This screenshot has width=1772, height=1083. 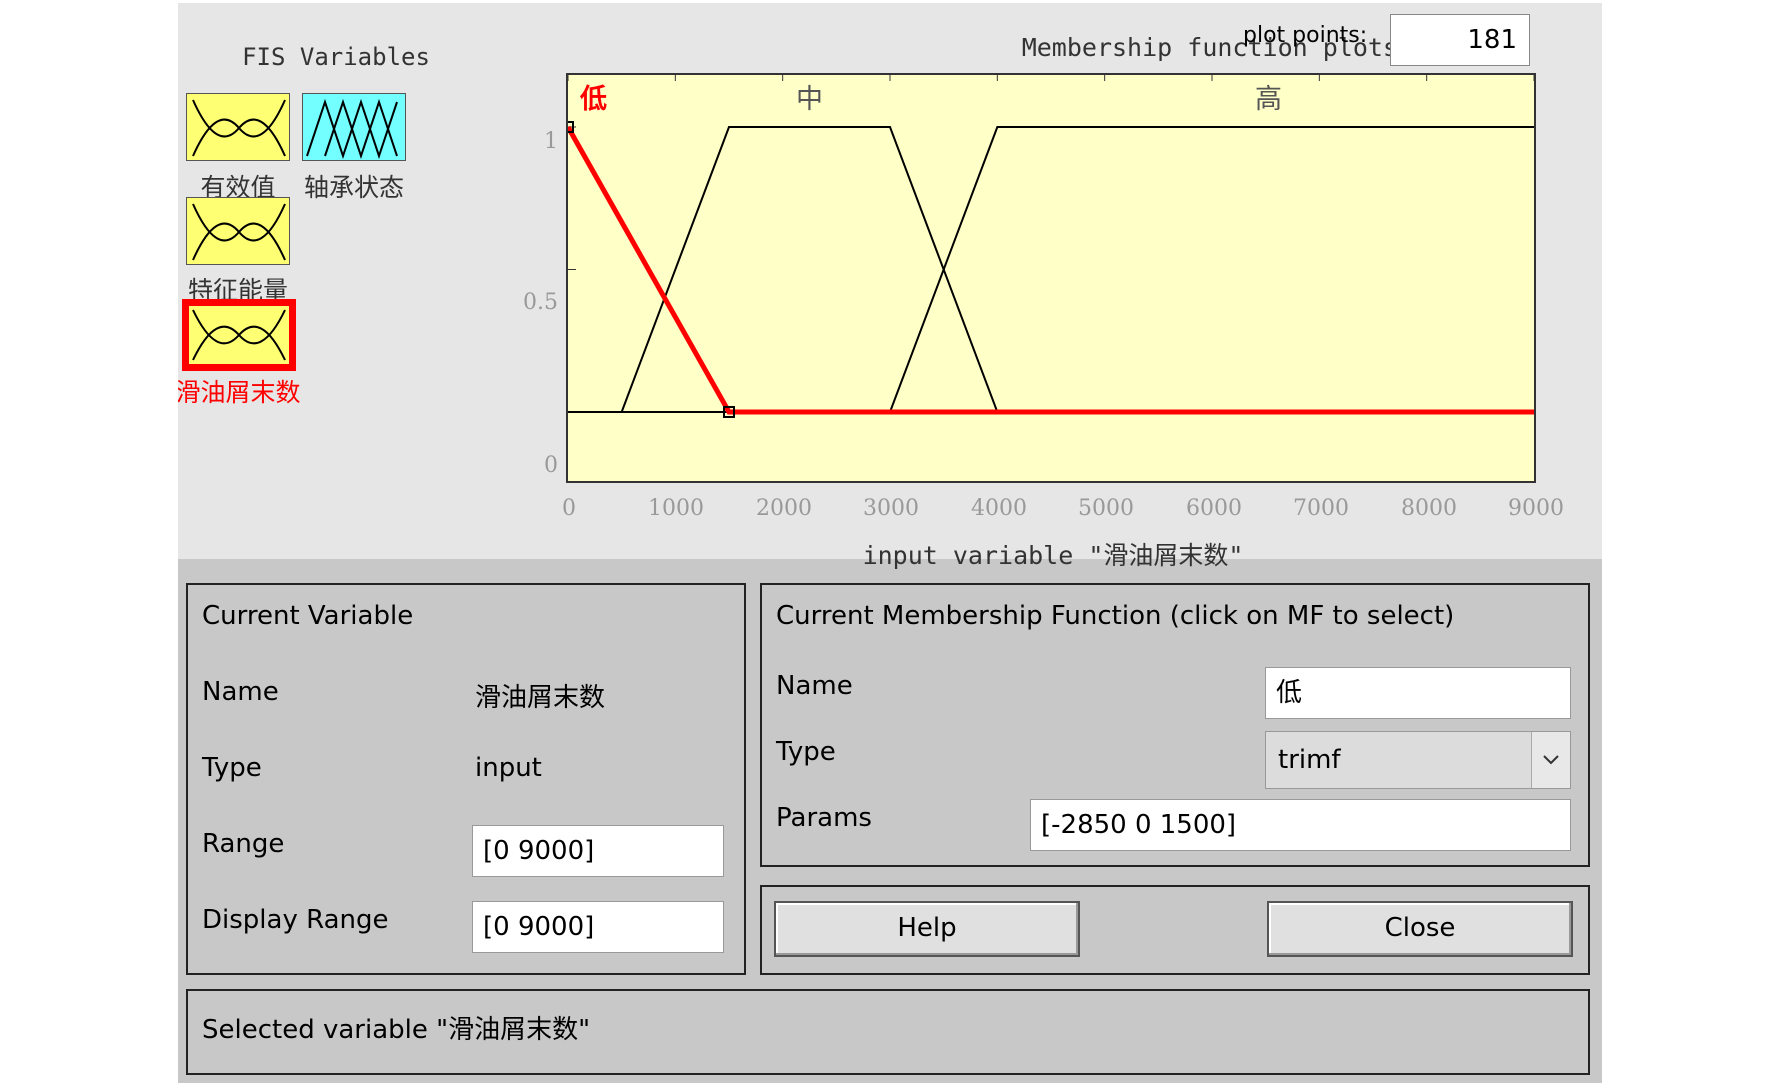 I want to click on fis-variable-huayouxiemoshu, so click(x=239, y=335).